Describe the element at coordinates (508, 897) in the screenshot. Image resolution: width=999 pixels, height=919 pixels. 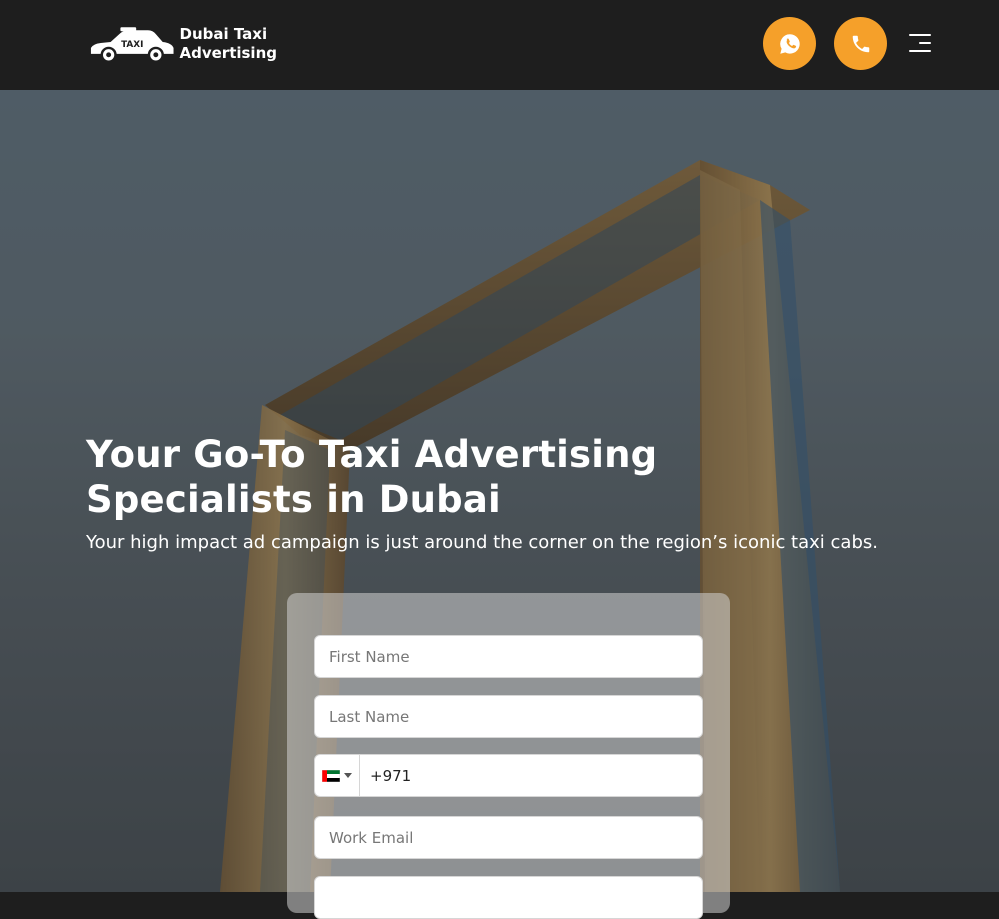
I see `next-form-field` at that location.